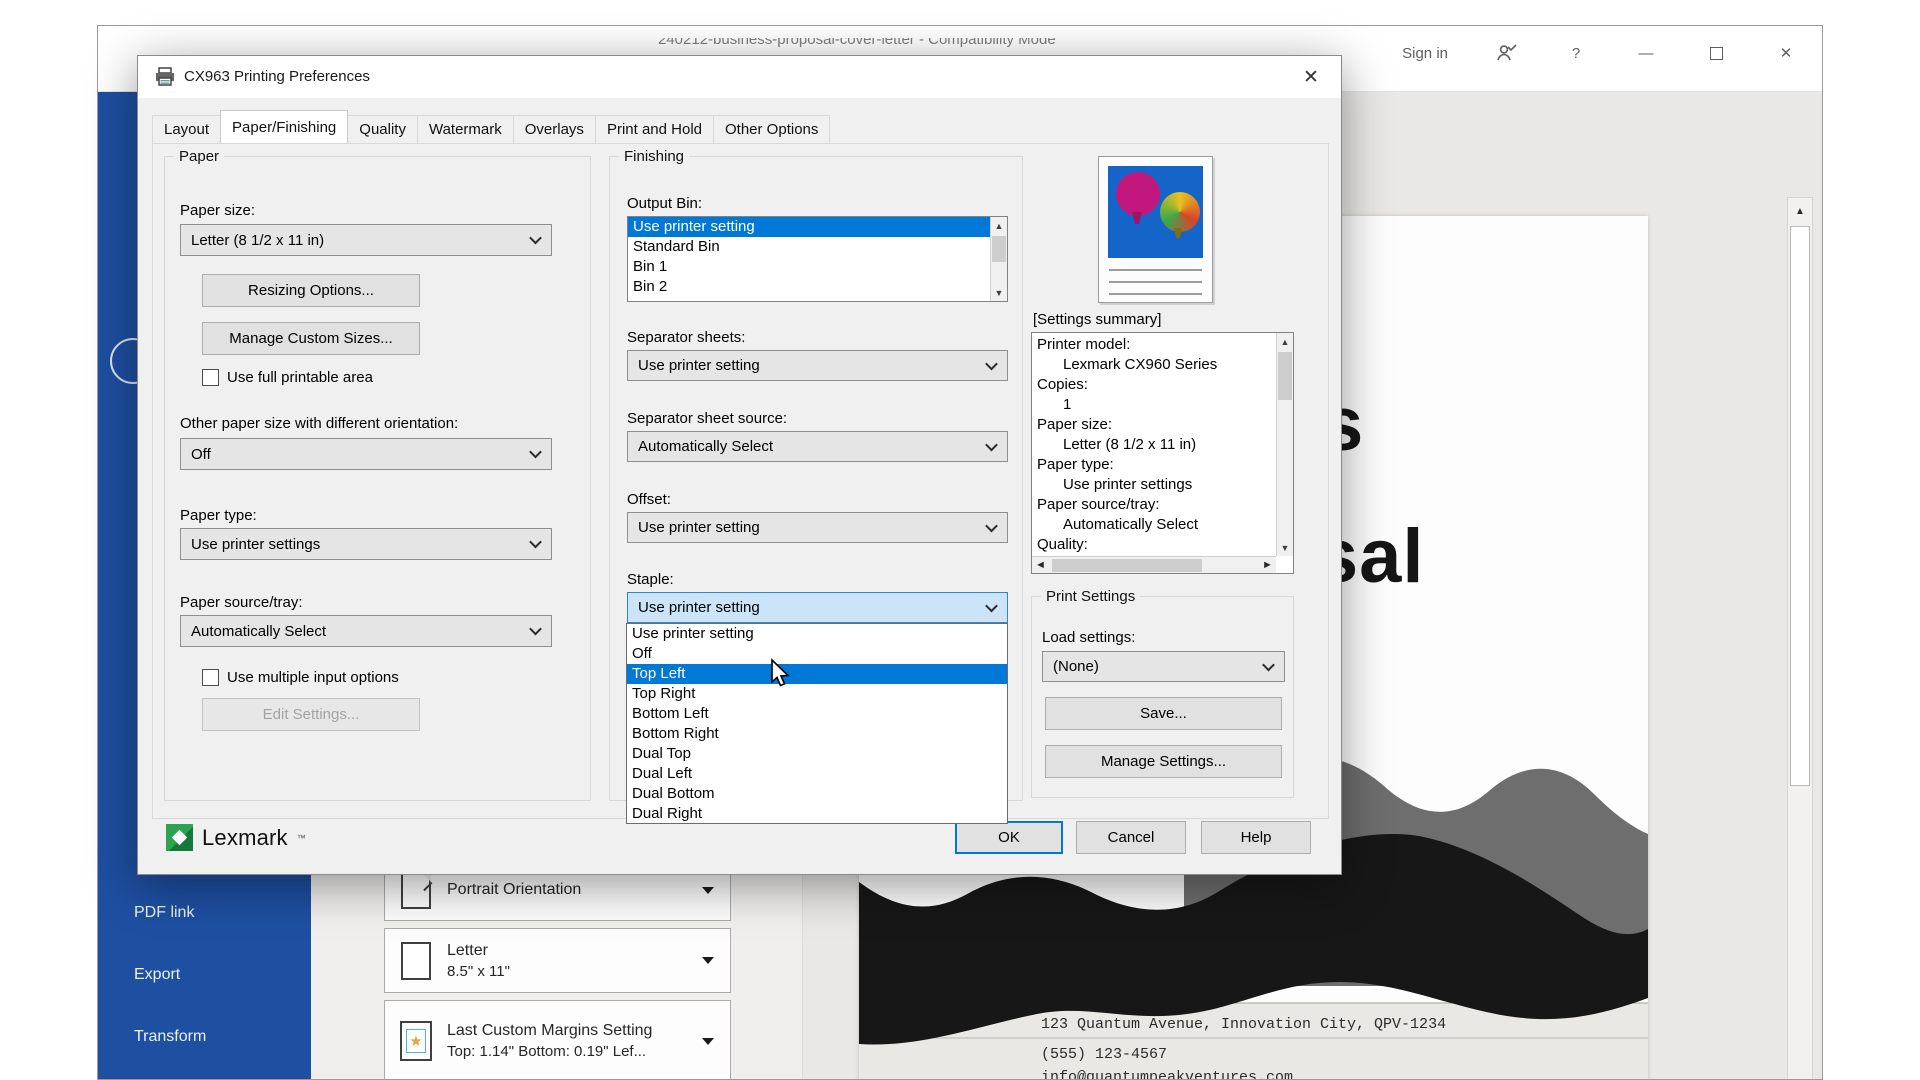 The height and width of the screenshot is (1080, 1920). Describe the element at coordinates (817, 814) in the screenshot. I see `staple-option: Dual Right` at that location.